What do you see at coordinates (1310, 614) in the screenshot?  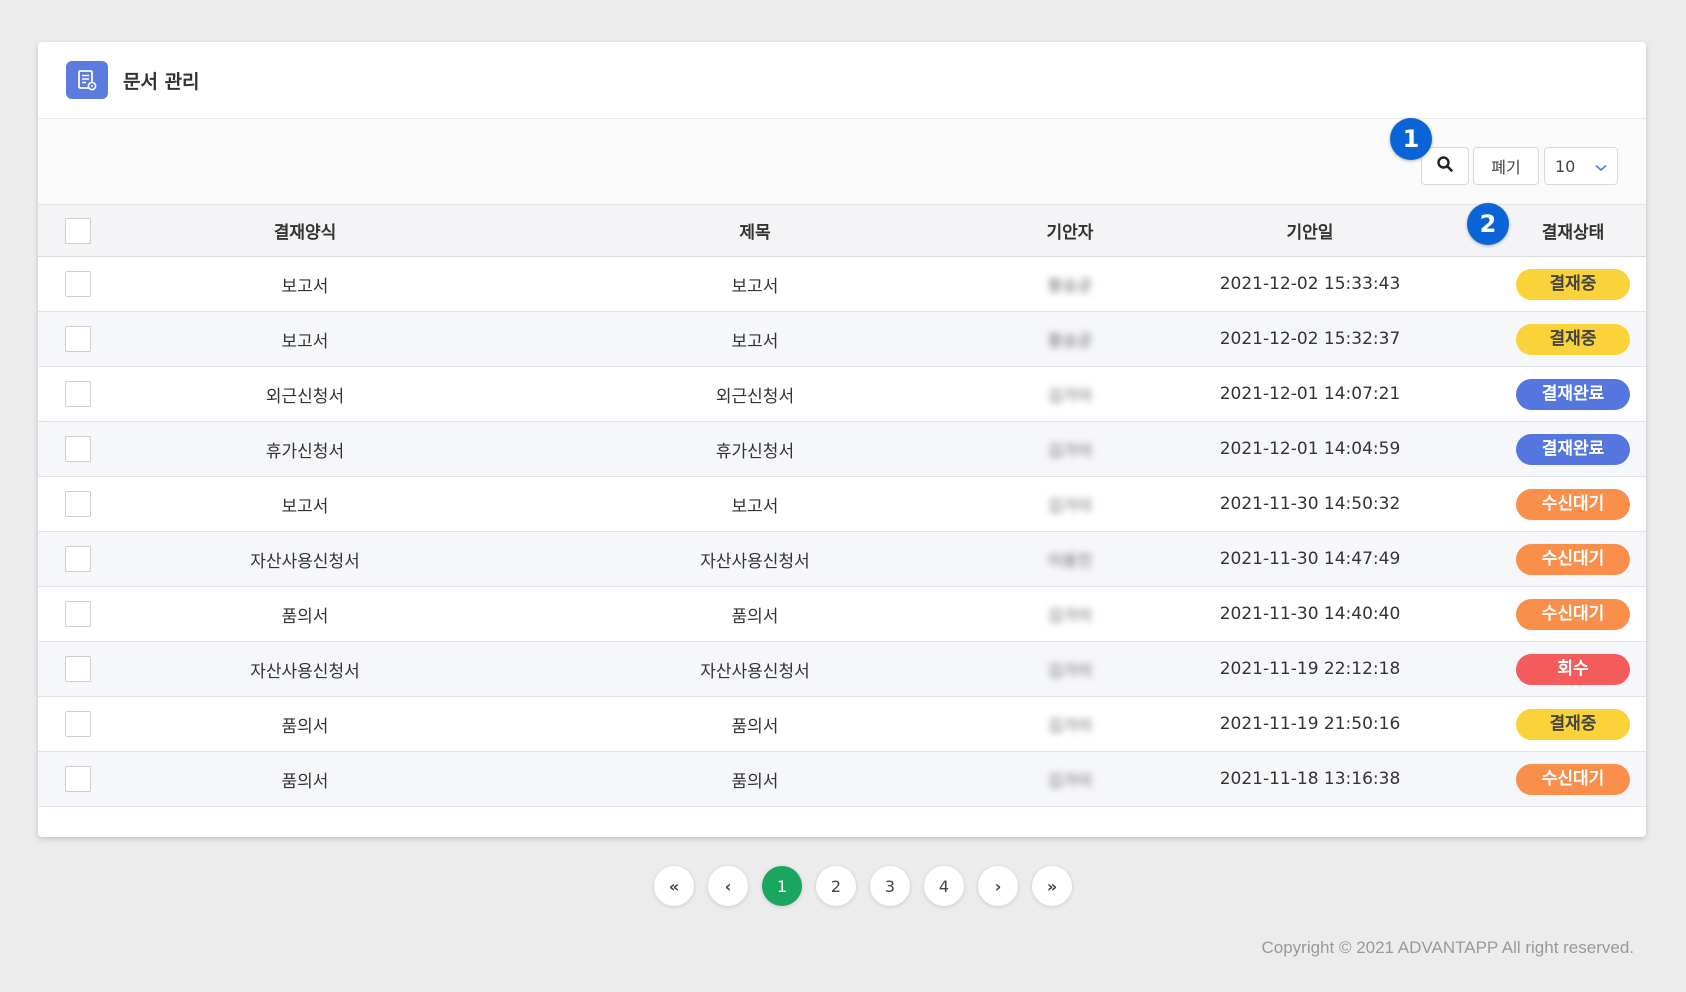 I see `cell-date: 2021-11-30 14:40:40` at bounding box center [1310, 614].